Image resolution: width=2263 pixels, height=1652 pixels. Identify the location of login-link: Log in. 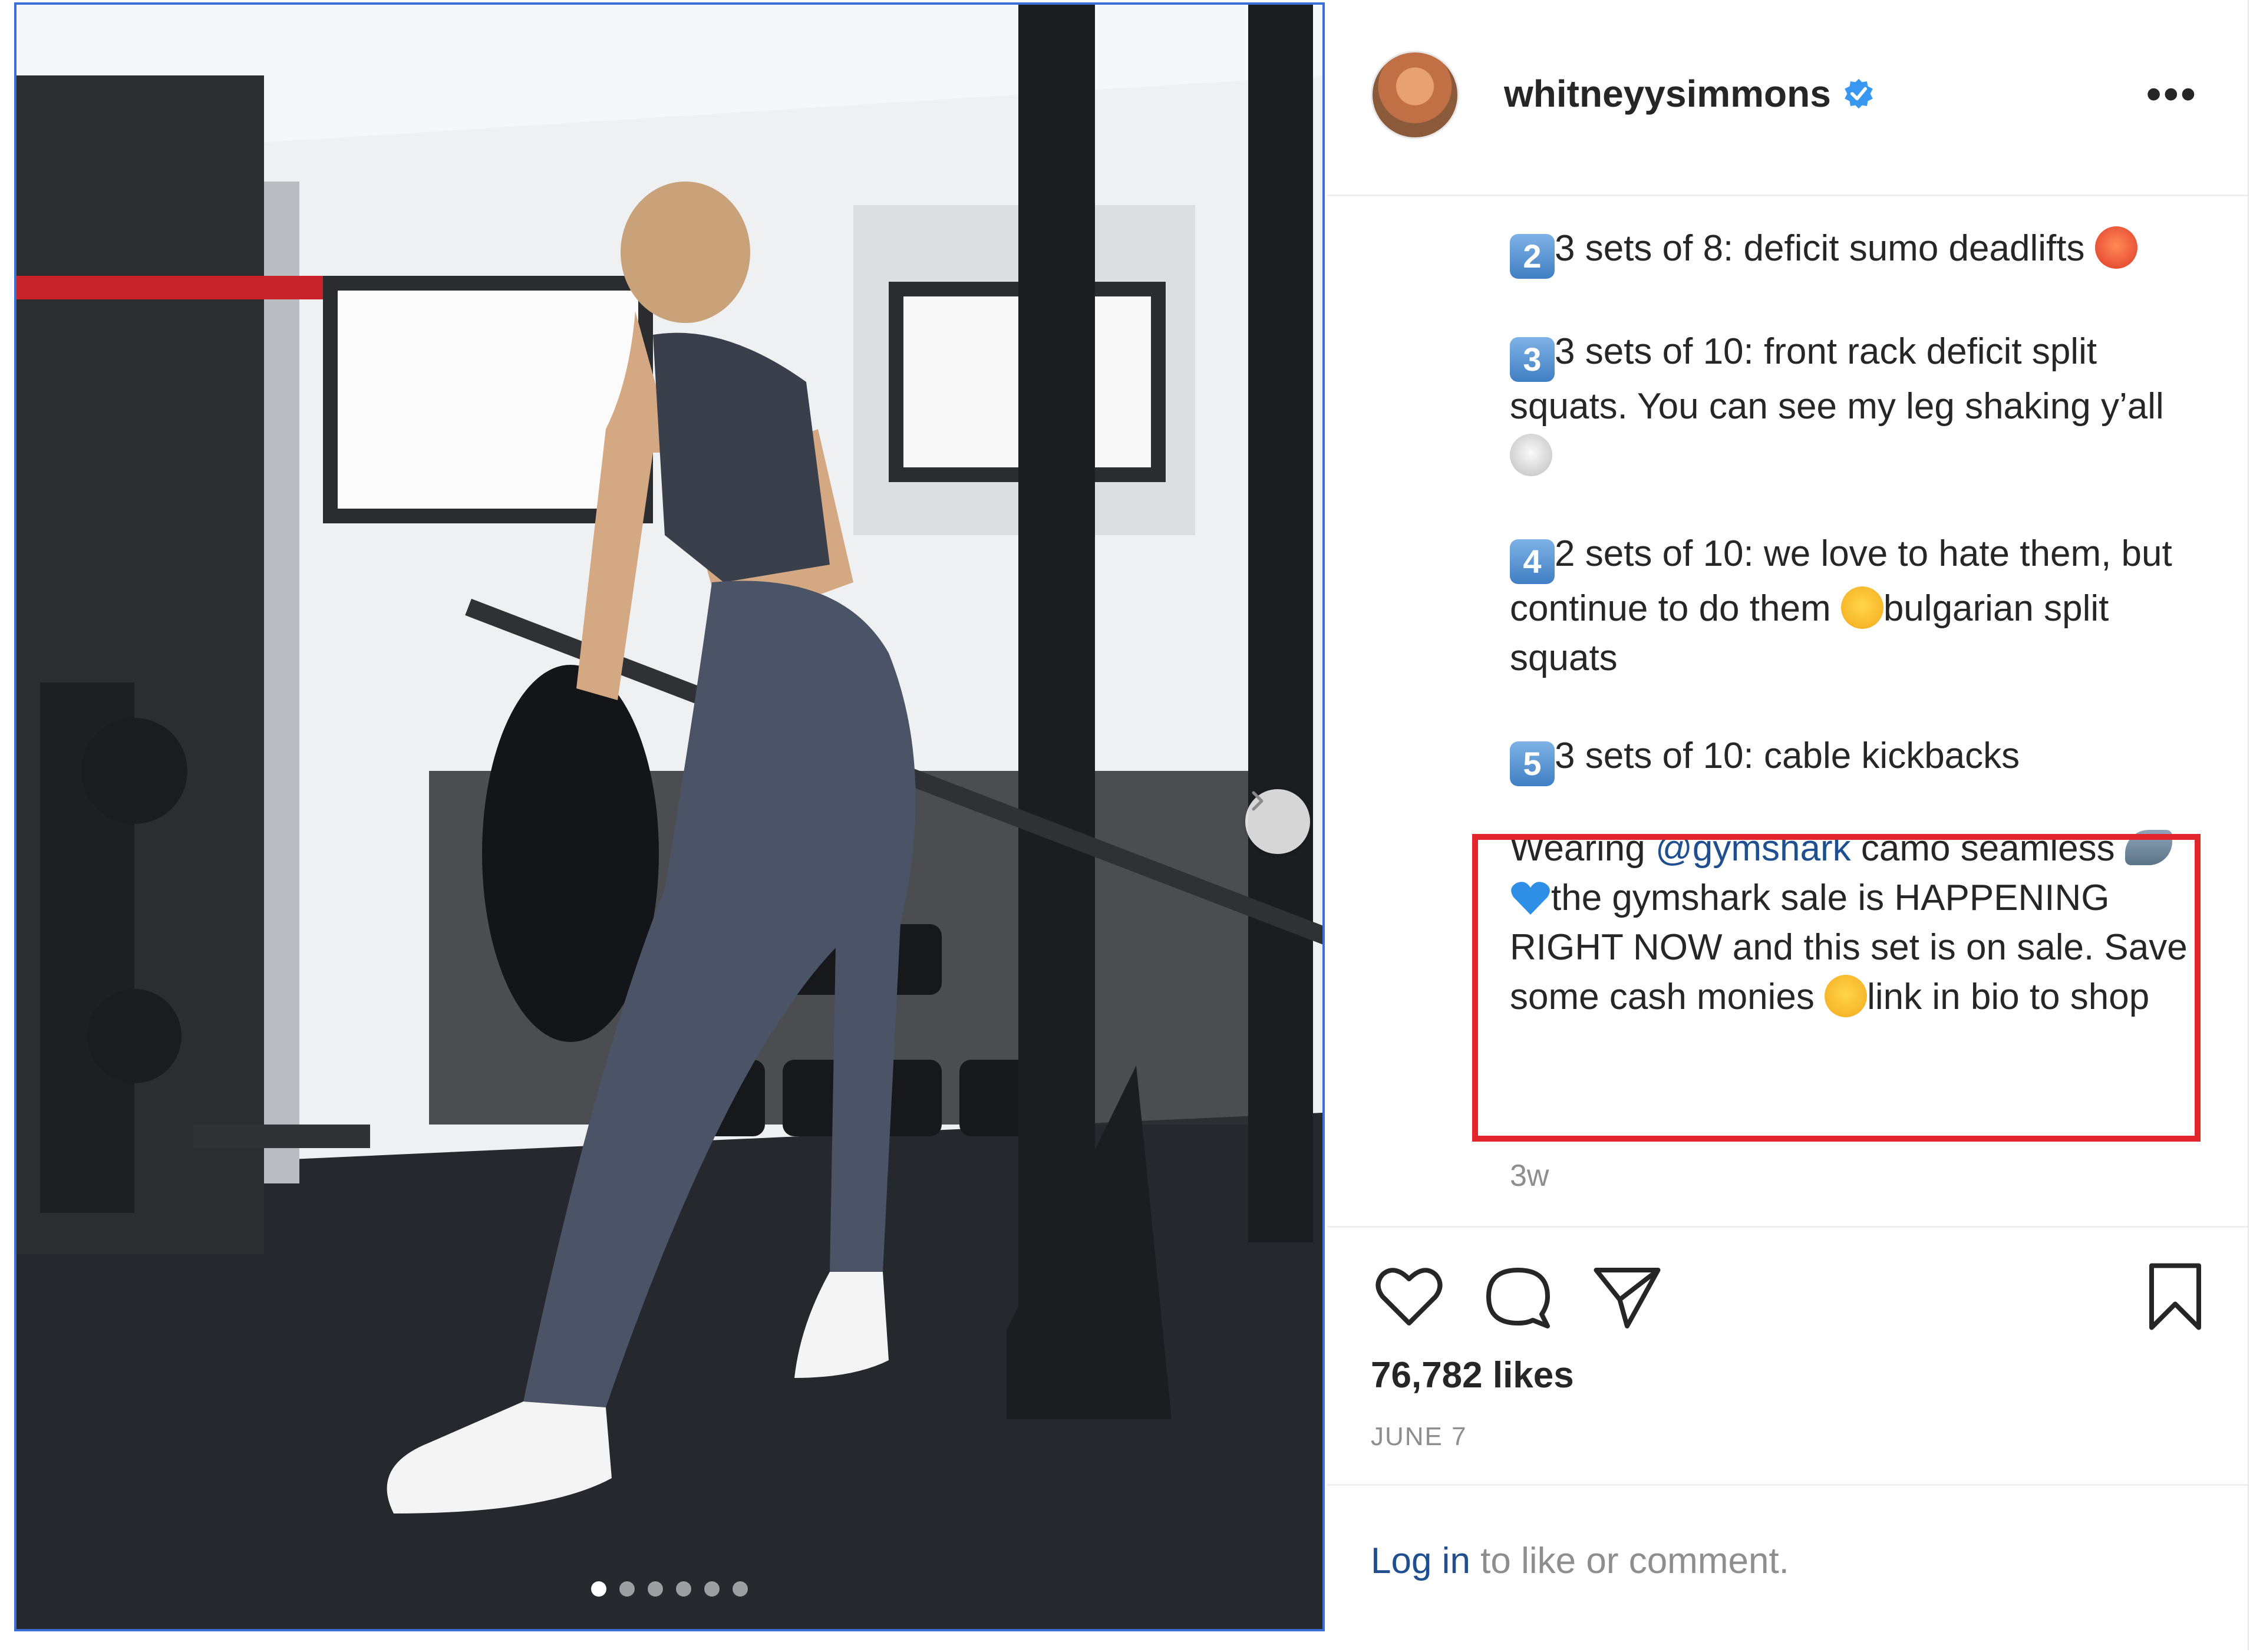
(1421, 1561).